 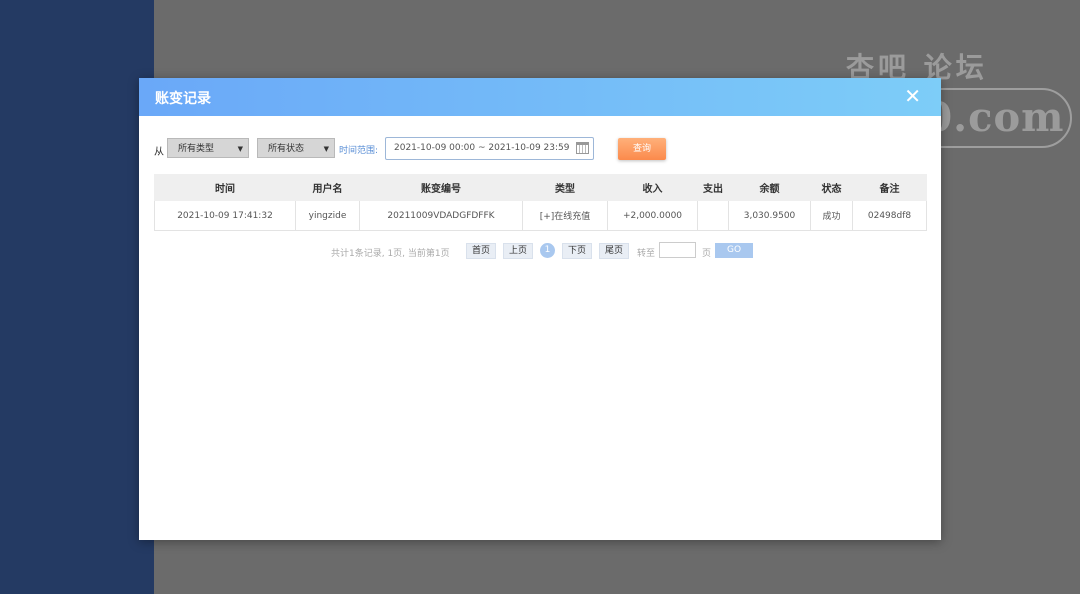 What do you see at coordinates (482, 148) in the screenshot?
I see `date-range-value: 2021-10-09 00:00 ~ 2021-10-09 23:59` at bounding box center [482, 148].